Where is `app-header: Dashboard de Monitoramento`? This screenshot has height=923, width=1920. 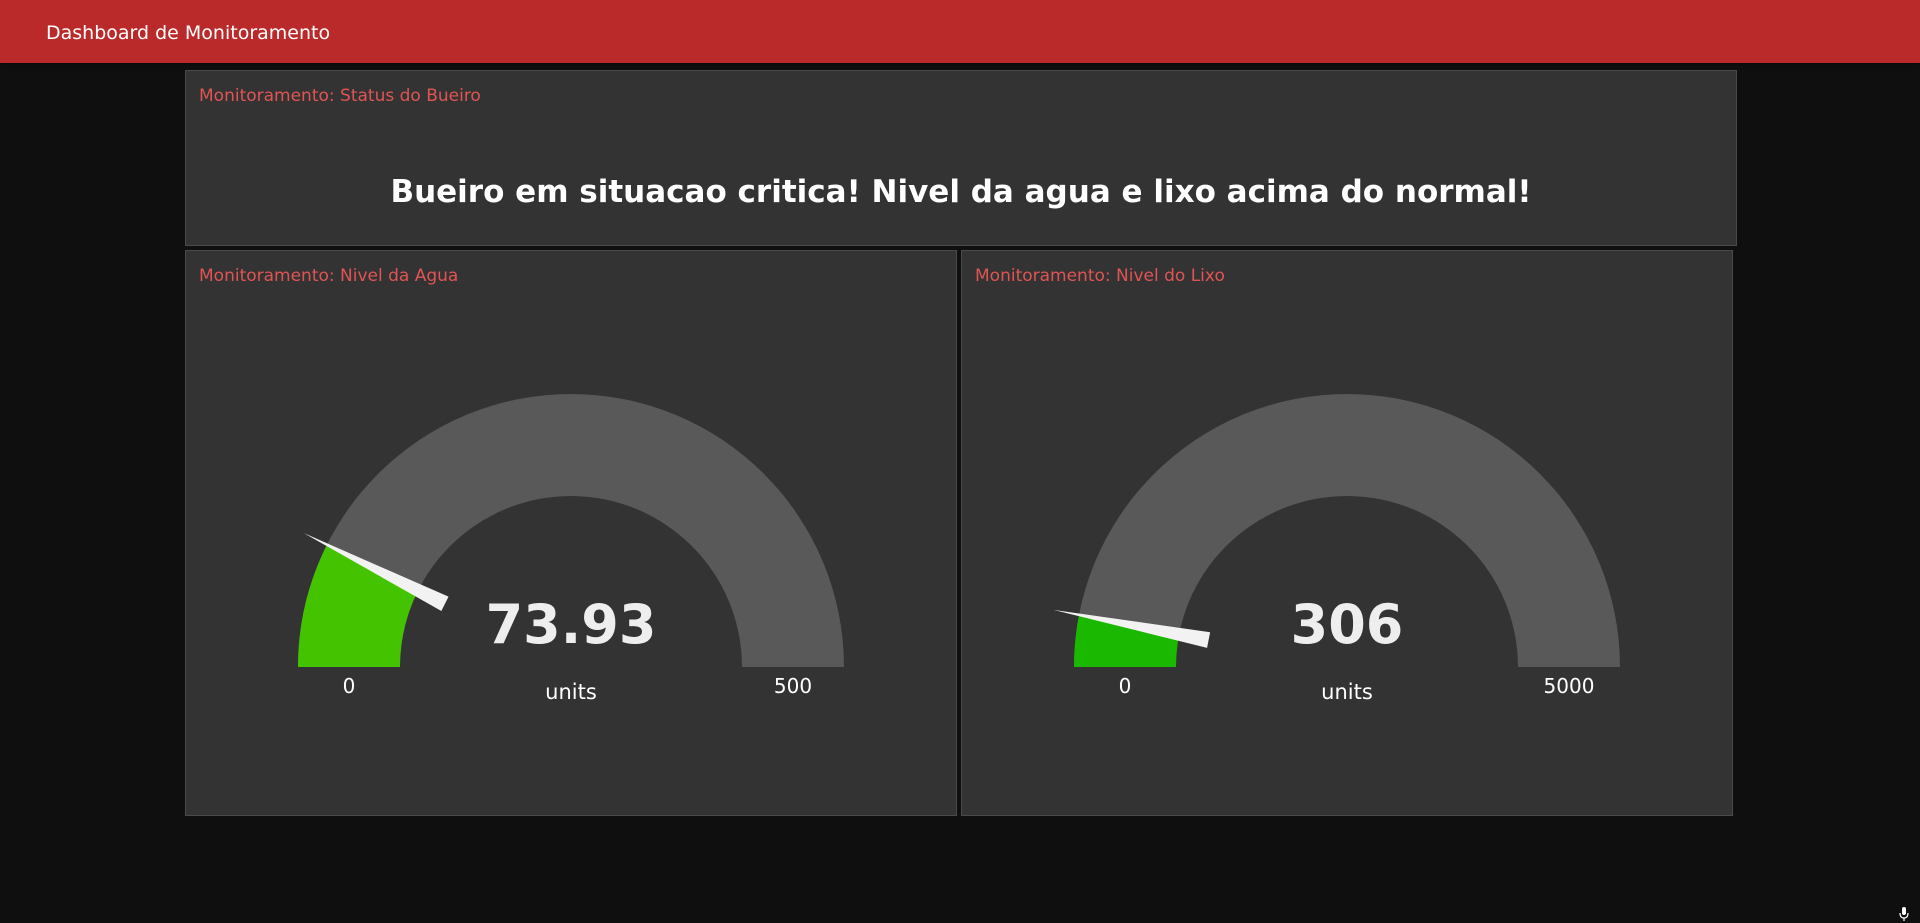 app-header: Dashboard de Monitoramento is located at coordinates (960, 31).